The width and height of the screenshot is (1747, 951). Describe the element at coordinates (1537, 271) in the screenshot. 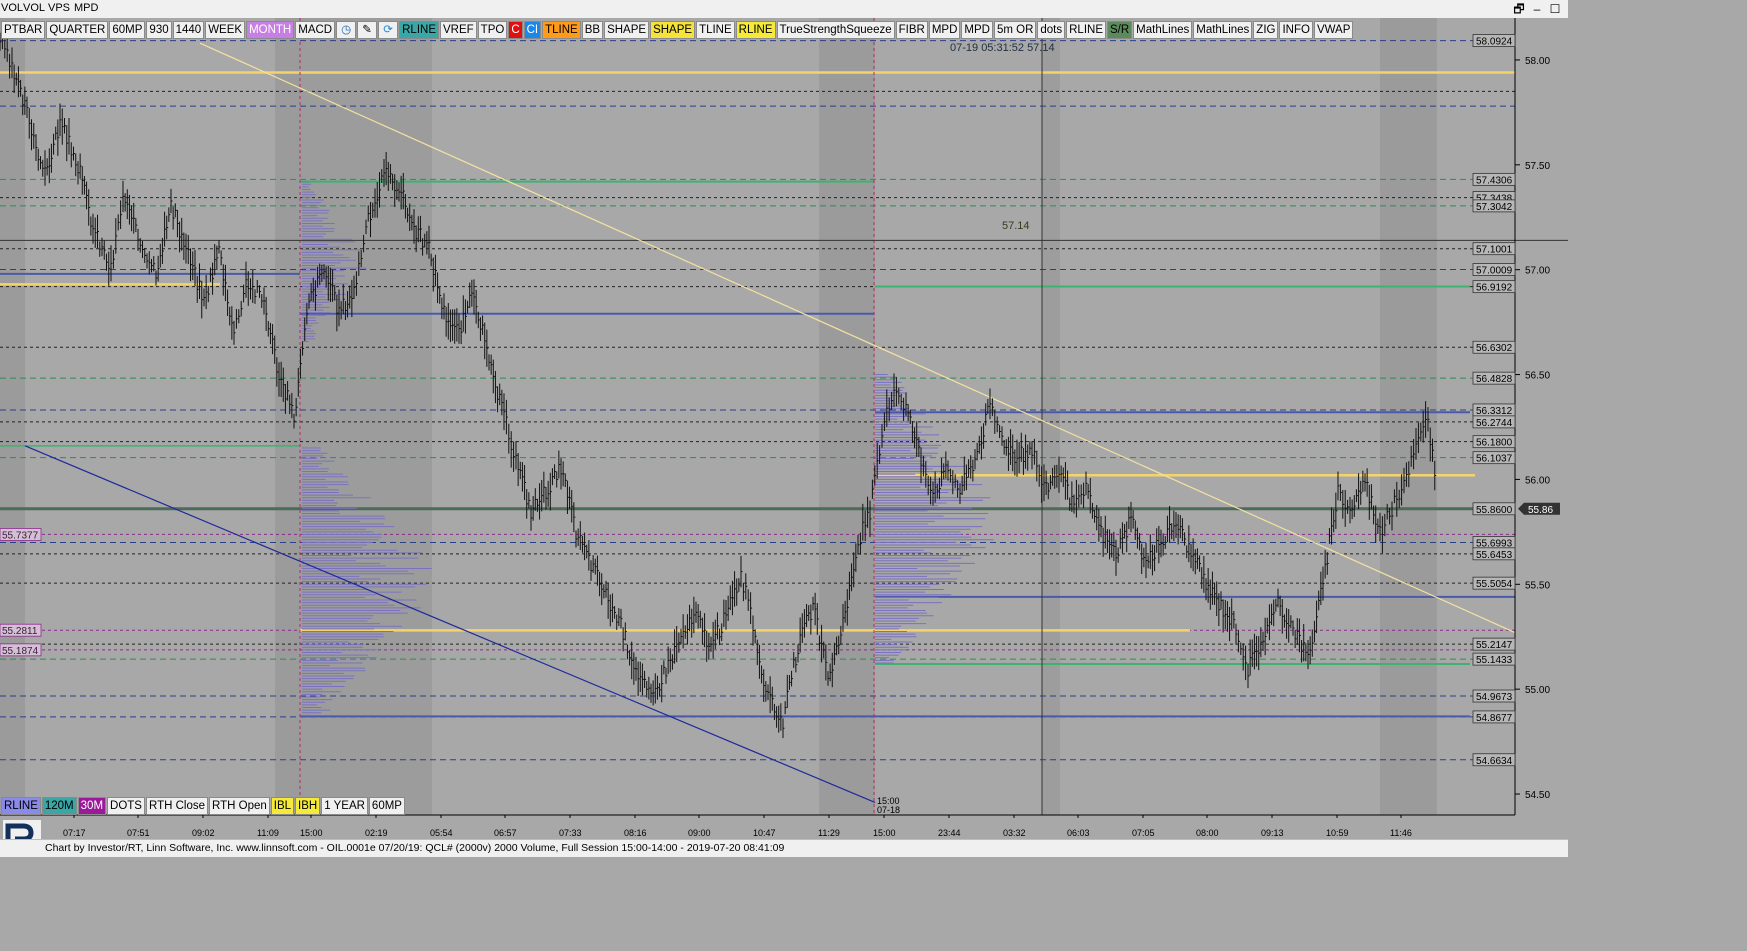

I see `y-tick-label: 57.00` at that location.